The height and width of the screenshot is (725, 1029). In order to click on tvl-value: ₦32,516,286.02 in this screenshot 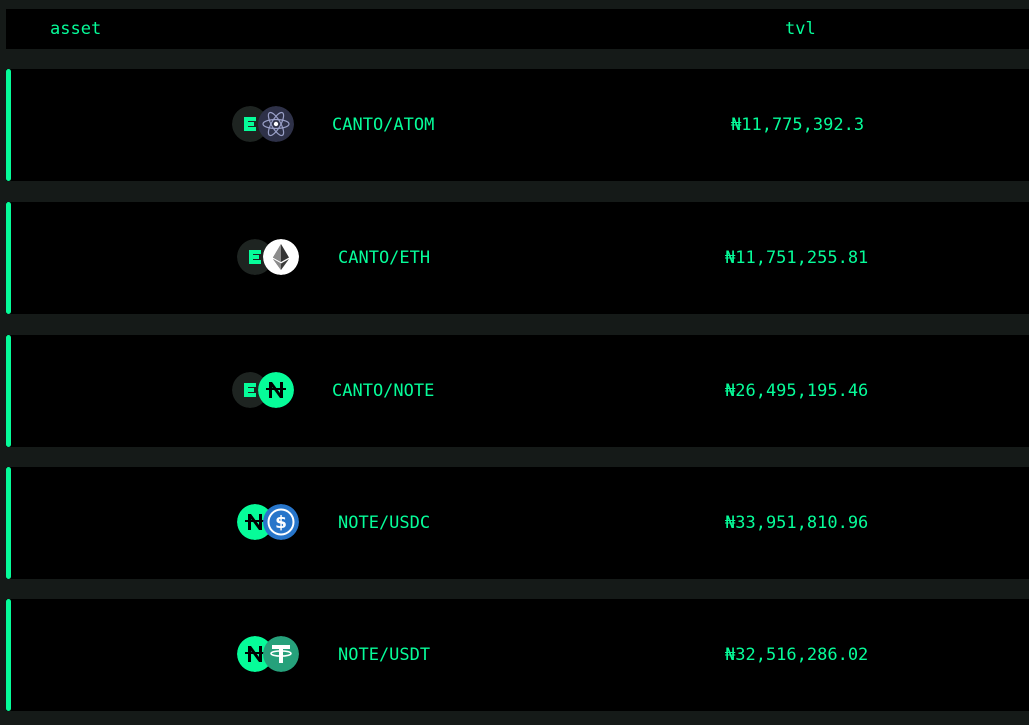, I will do `click(797, 655)`.